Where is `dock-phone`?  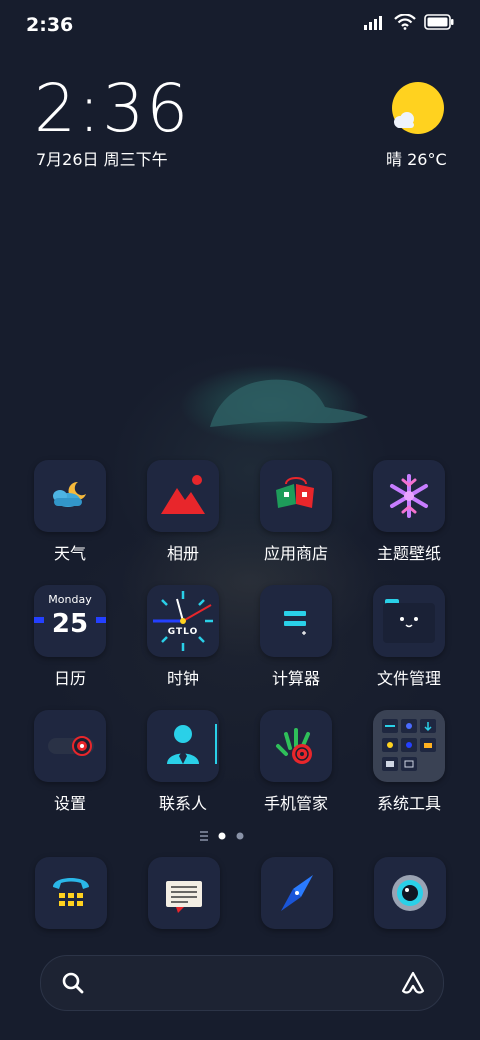
dock-phone is located at coordinates (71, 893).